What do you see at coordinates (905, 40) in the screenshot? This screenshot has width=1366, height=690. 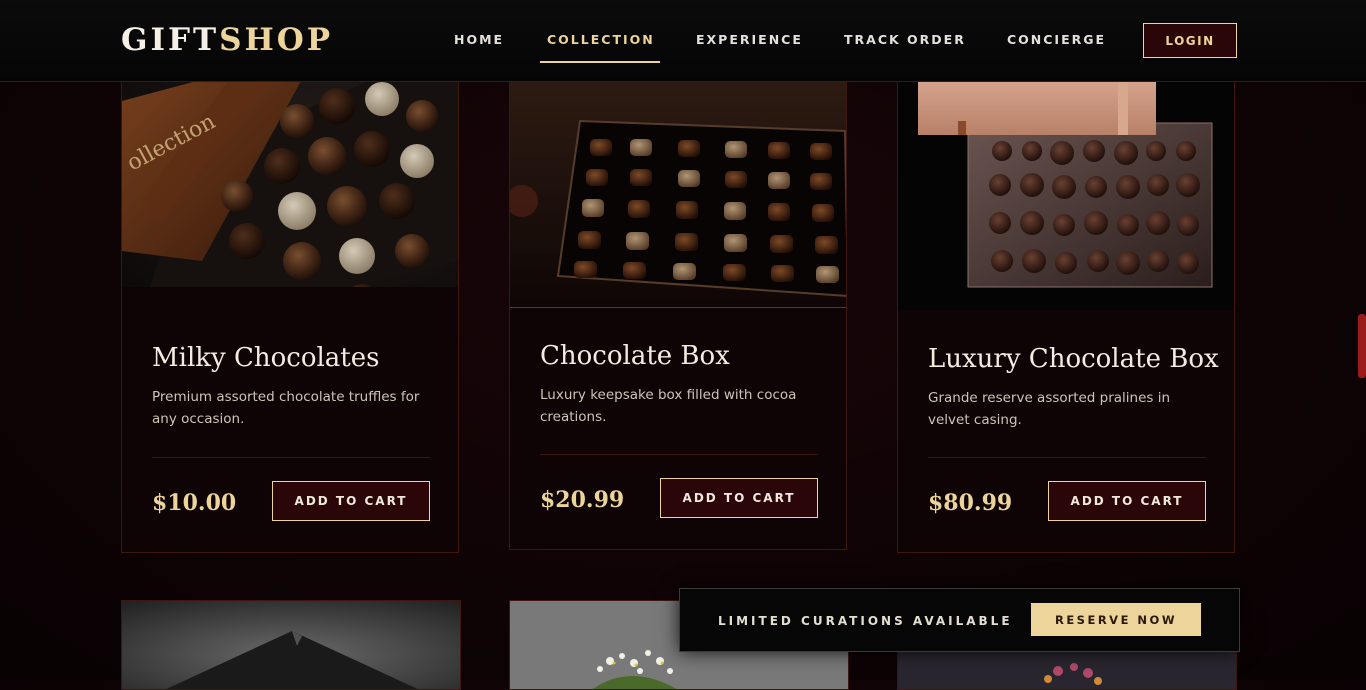 I see `nav-track-order: TRACK ORDER` at bounding box center [905, 40].